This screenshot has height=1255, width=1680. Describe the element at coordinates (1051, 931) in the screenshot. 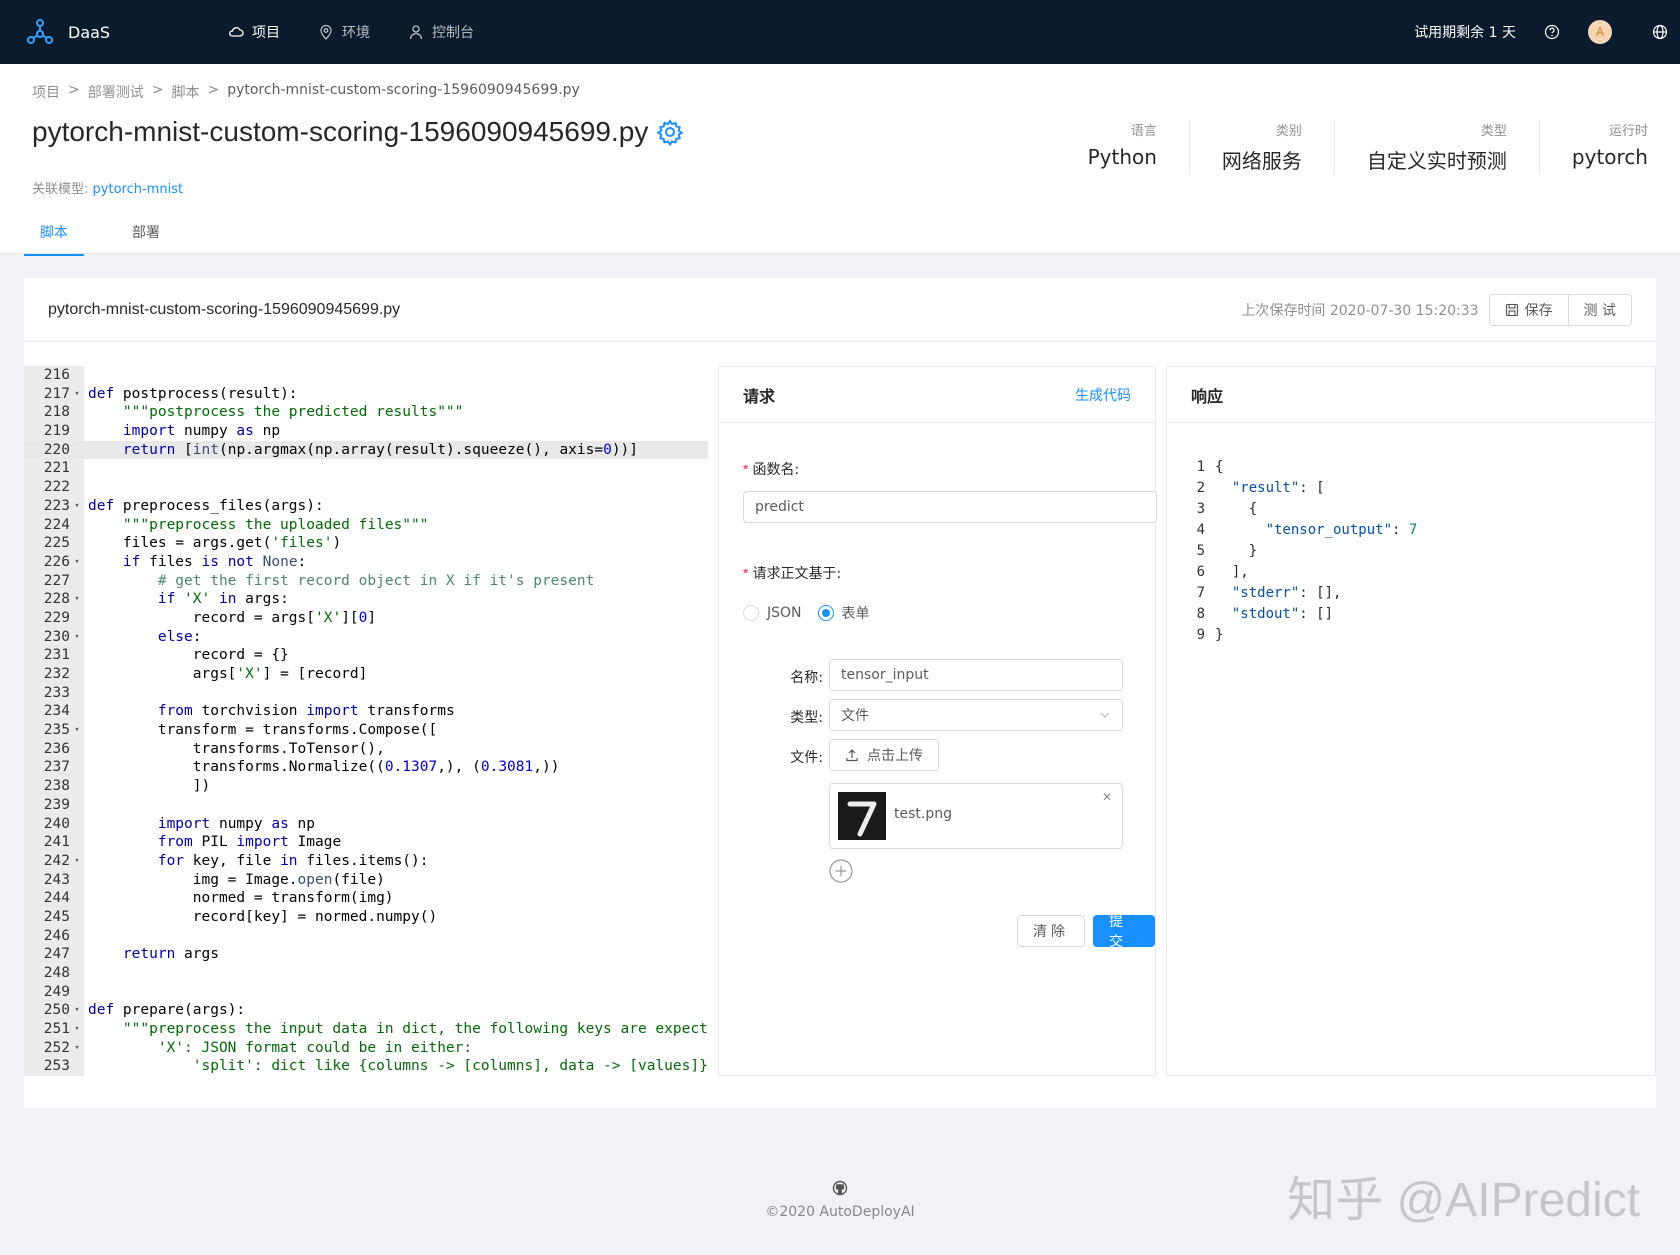

I see `clear-button: 清除` at that location.